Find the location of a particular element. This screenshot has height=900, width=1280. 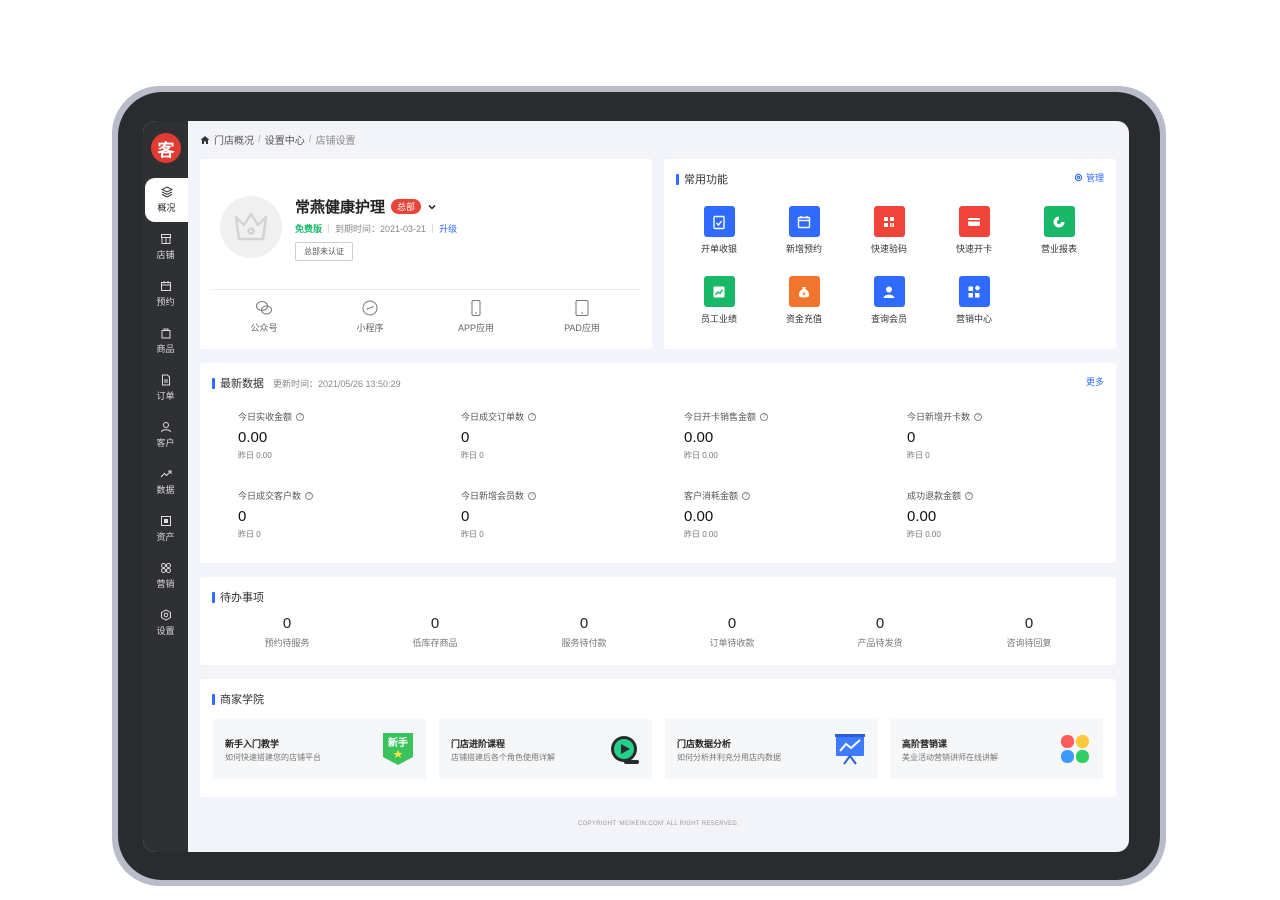

phone-icon is located at coordinates (476, 308).